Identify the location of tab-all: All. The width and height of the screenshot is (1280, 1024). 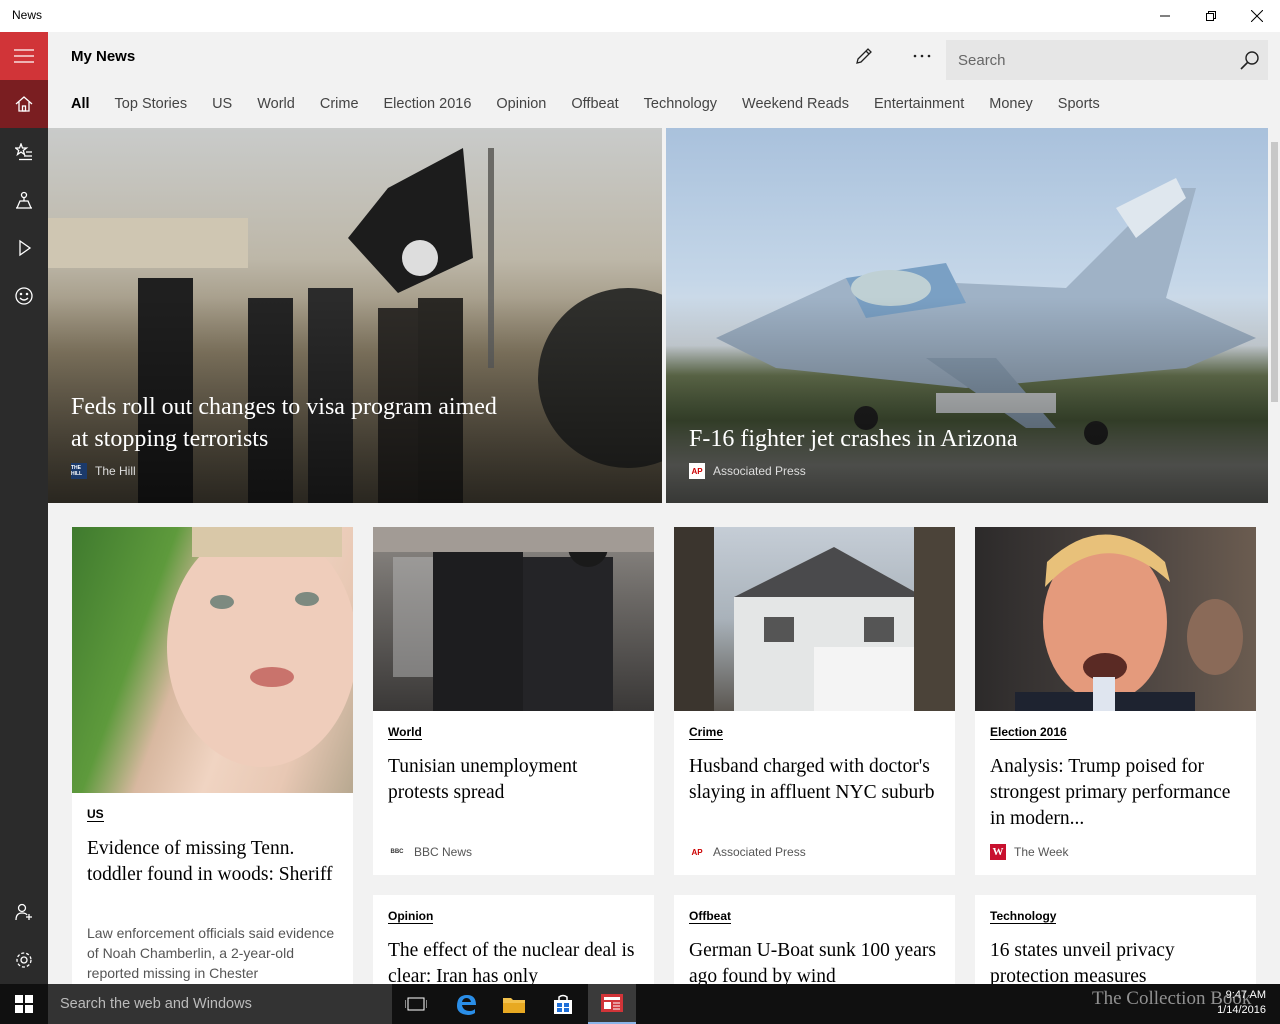
(80, 104).